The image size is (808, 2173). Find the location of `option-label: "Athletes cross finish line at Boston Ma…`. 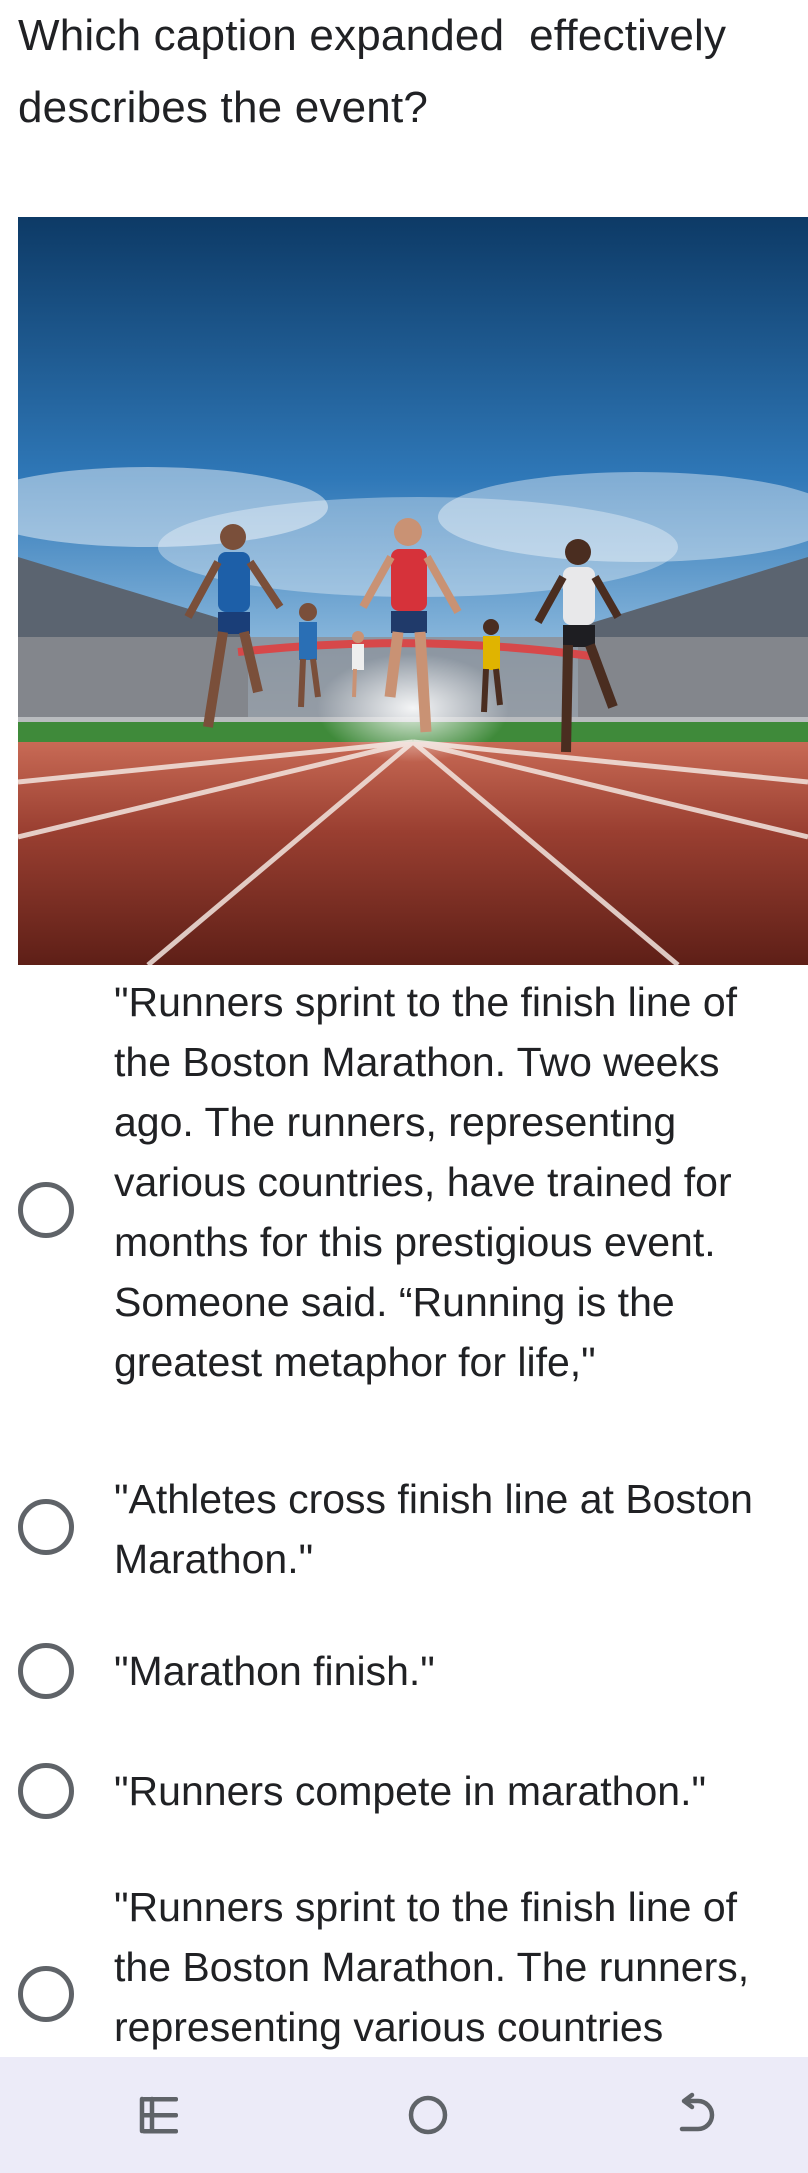

option-label: "Athletes cross finish line at Boston Ma… is located at coordinates (459, 1529).